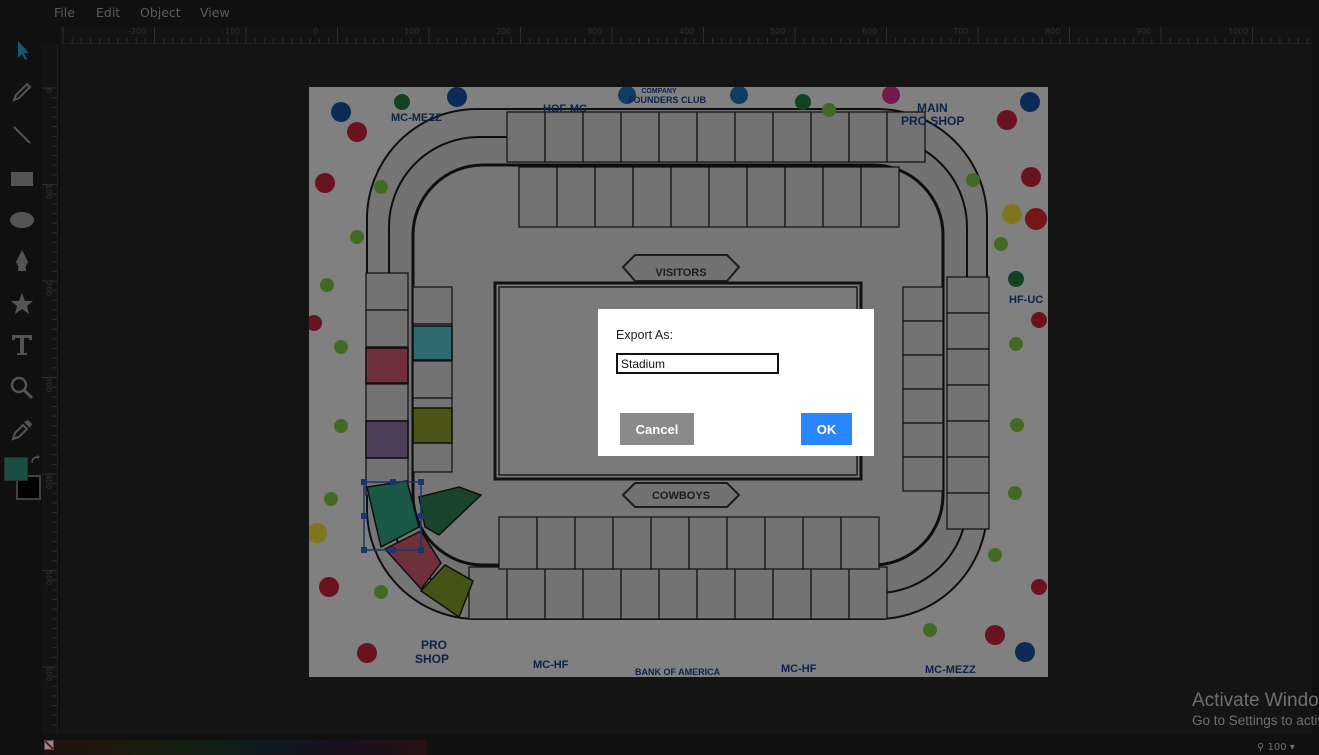  I want to click on ok-button: OK, so click(826, 429).